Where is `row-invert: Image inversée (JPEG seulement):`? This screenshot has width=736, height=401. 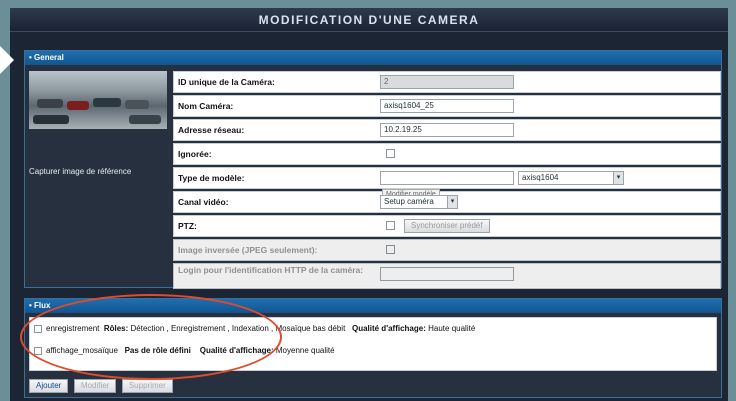 row-invert: Image inversée (JPEG seulement): is located at coordinates (447, 250).